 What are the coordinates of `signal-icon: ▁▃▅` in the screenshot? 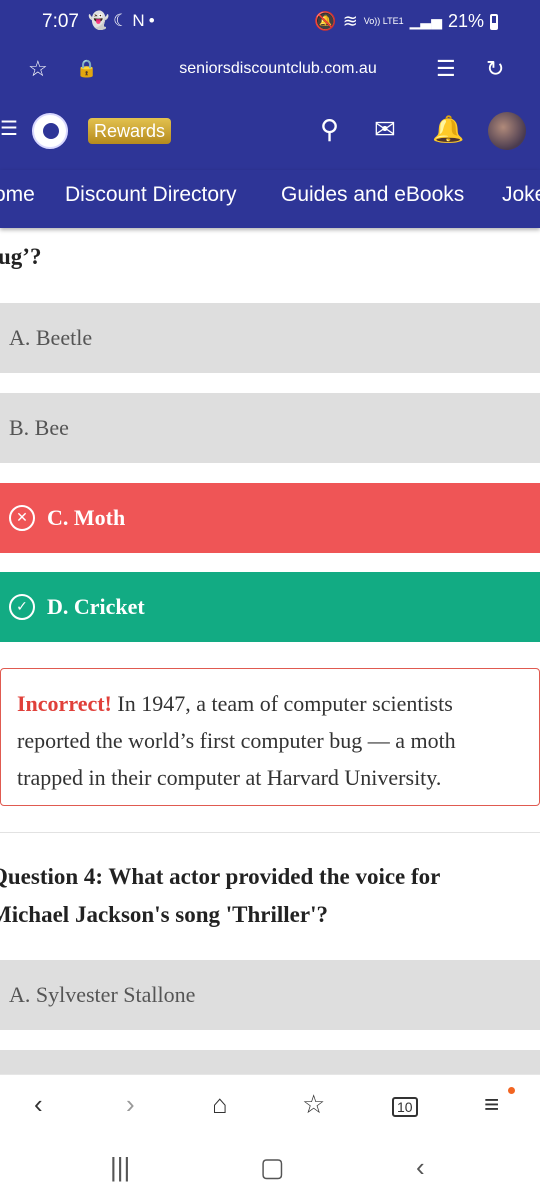 It's located at (425, 21).